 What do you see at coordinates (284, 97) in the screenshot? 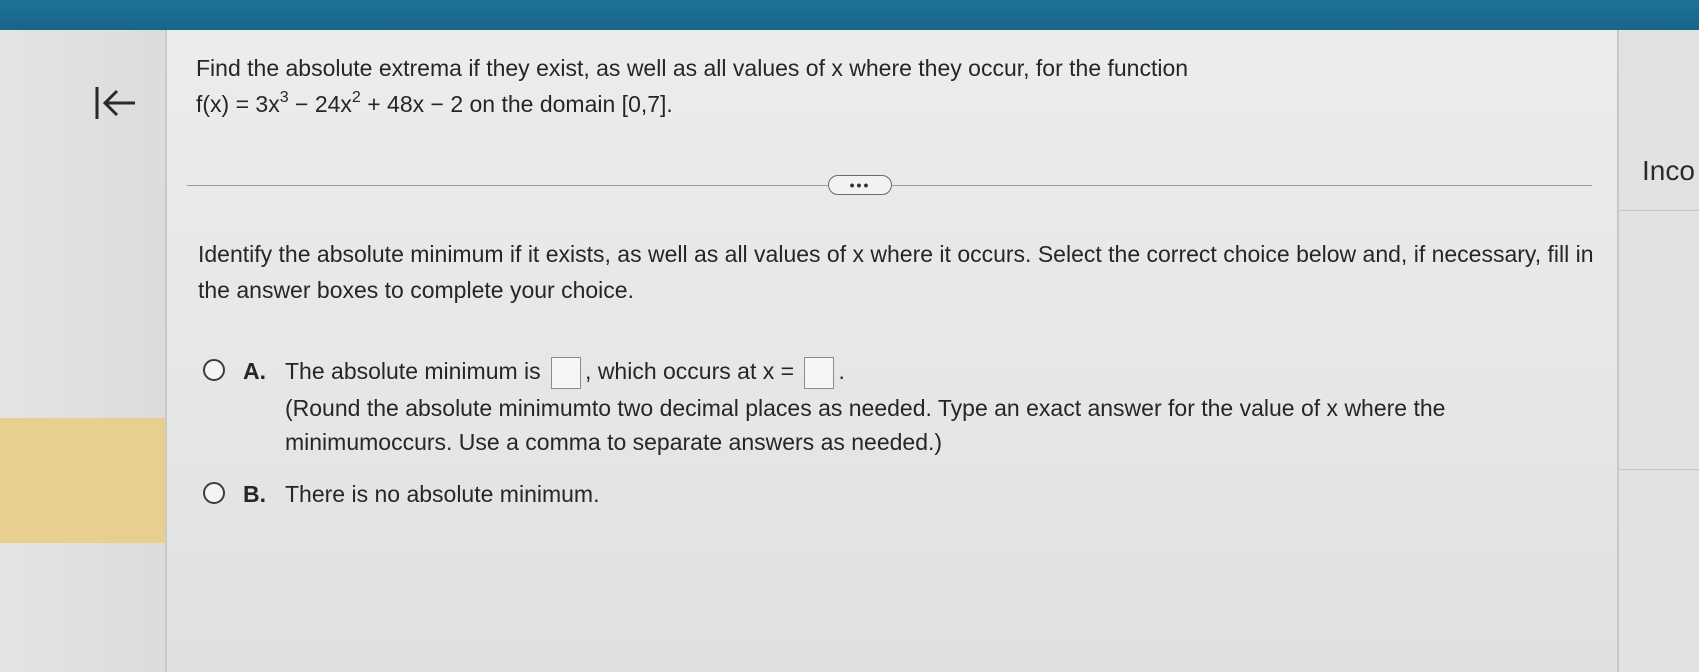
I see `exponent: 3` at bounding box center [284, 97].